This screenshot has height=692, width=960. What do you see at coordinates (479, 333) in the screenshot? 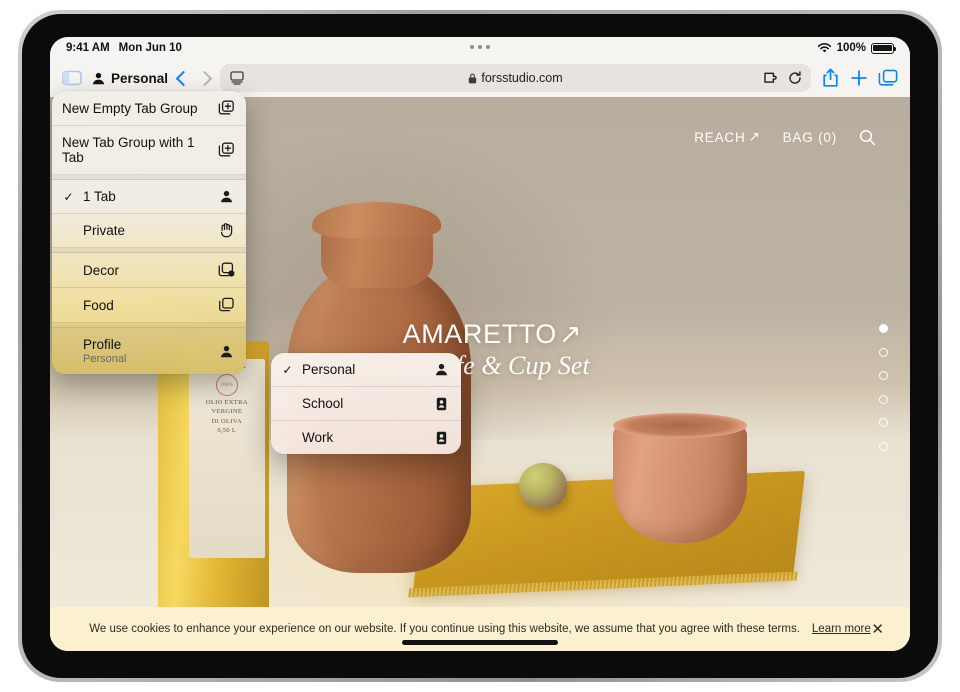
I see `hero-title: AMARETTO` at bounding box center [479, 333].